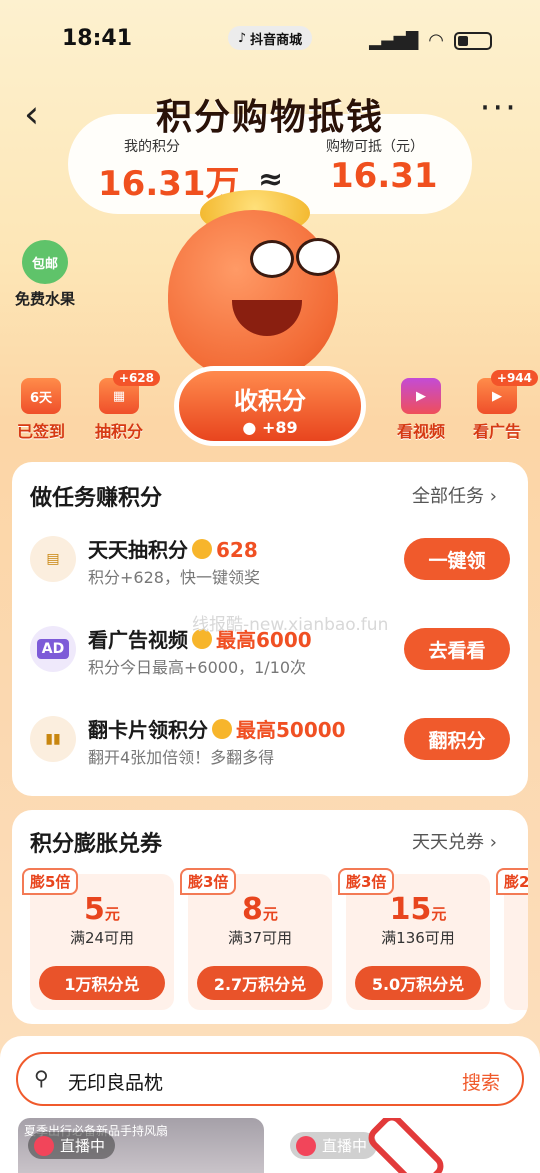 Image resolution: width=540 pixels, height=1173 pixels. I want to click on tree-icon: 包邮, so click(45, 262).